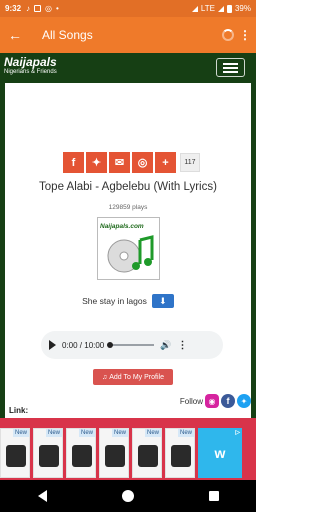 This screenshot has height=512, width=320. Describe the element at coordinates (83, 345) in the screenshot. I see `playback-time: 0:00 / 10:00` at that location.